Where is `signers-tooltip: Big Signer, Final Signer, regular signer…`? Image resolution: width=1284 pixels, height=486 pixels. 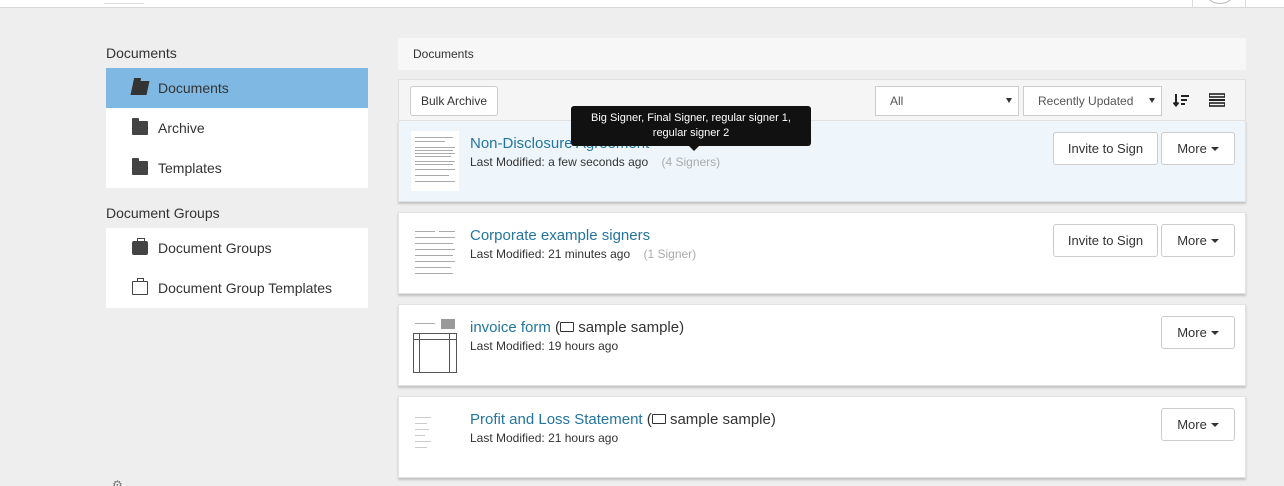 signers-tooltip: Big Signer, Final Signer, regular signer… is located at coordinates (691, 128).